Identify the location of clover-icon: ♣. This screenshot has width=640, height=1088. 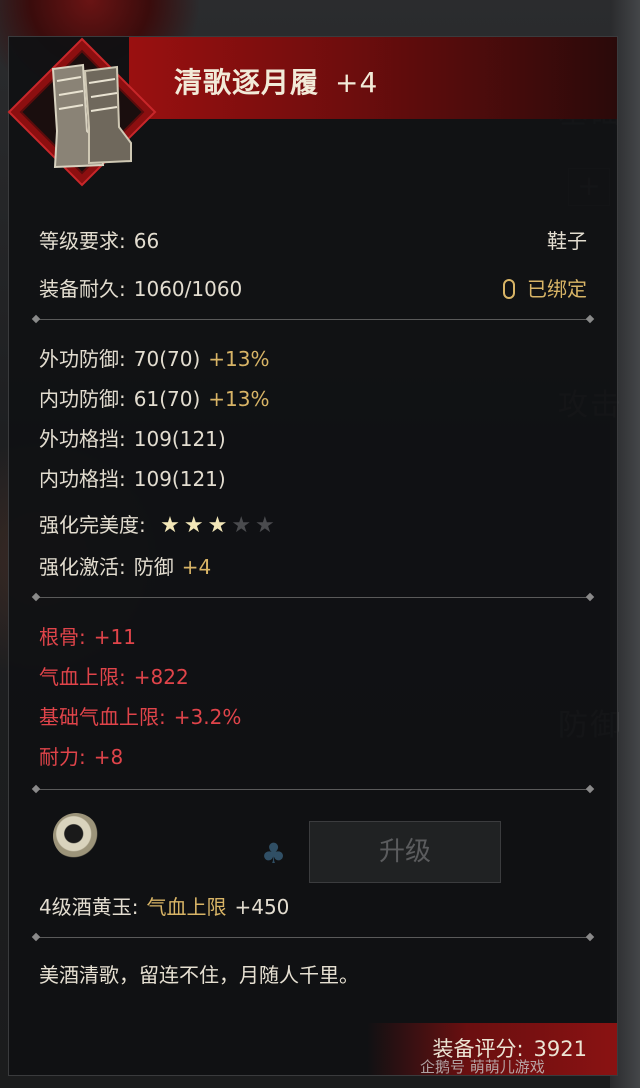
(274, 853).